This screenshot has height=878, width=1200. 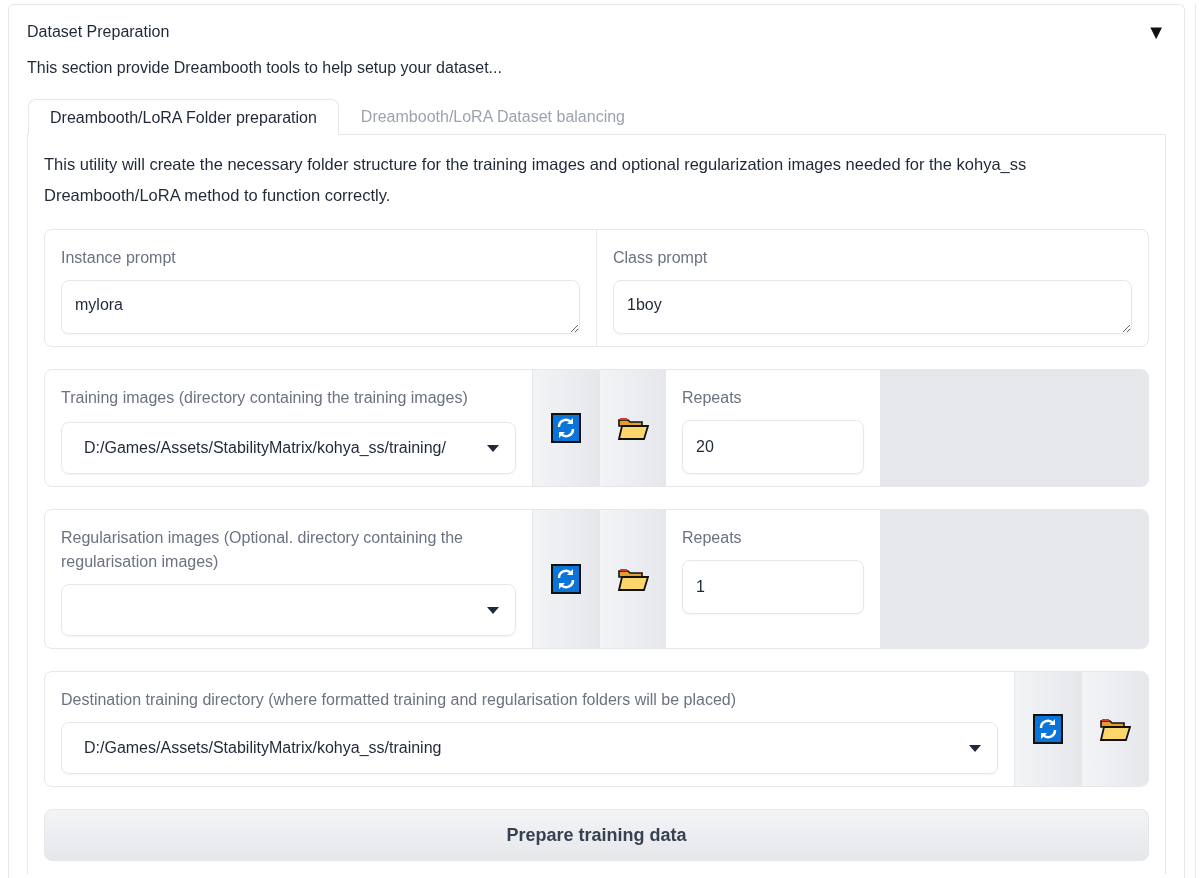 What do you see at coordinates (529, 748) in the screenshot?
I see `dropdown: D:/Games/Assets/StabilityMatrix/kohya_ss/training` at bounding box center [529, 748].